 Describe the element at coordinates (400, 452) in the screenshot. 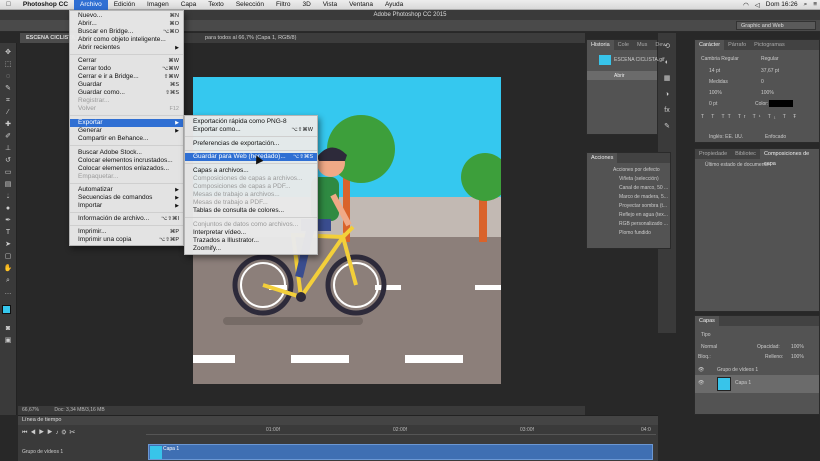

I see `timeline-clip: Capa 1` at that location.